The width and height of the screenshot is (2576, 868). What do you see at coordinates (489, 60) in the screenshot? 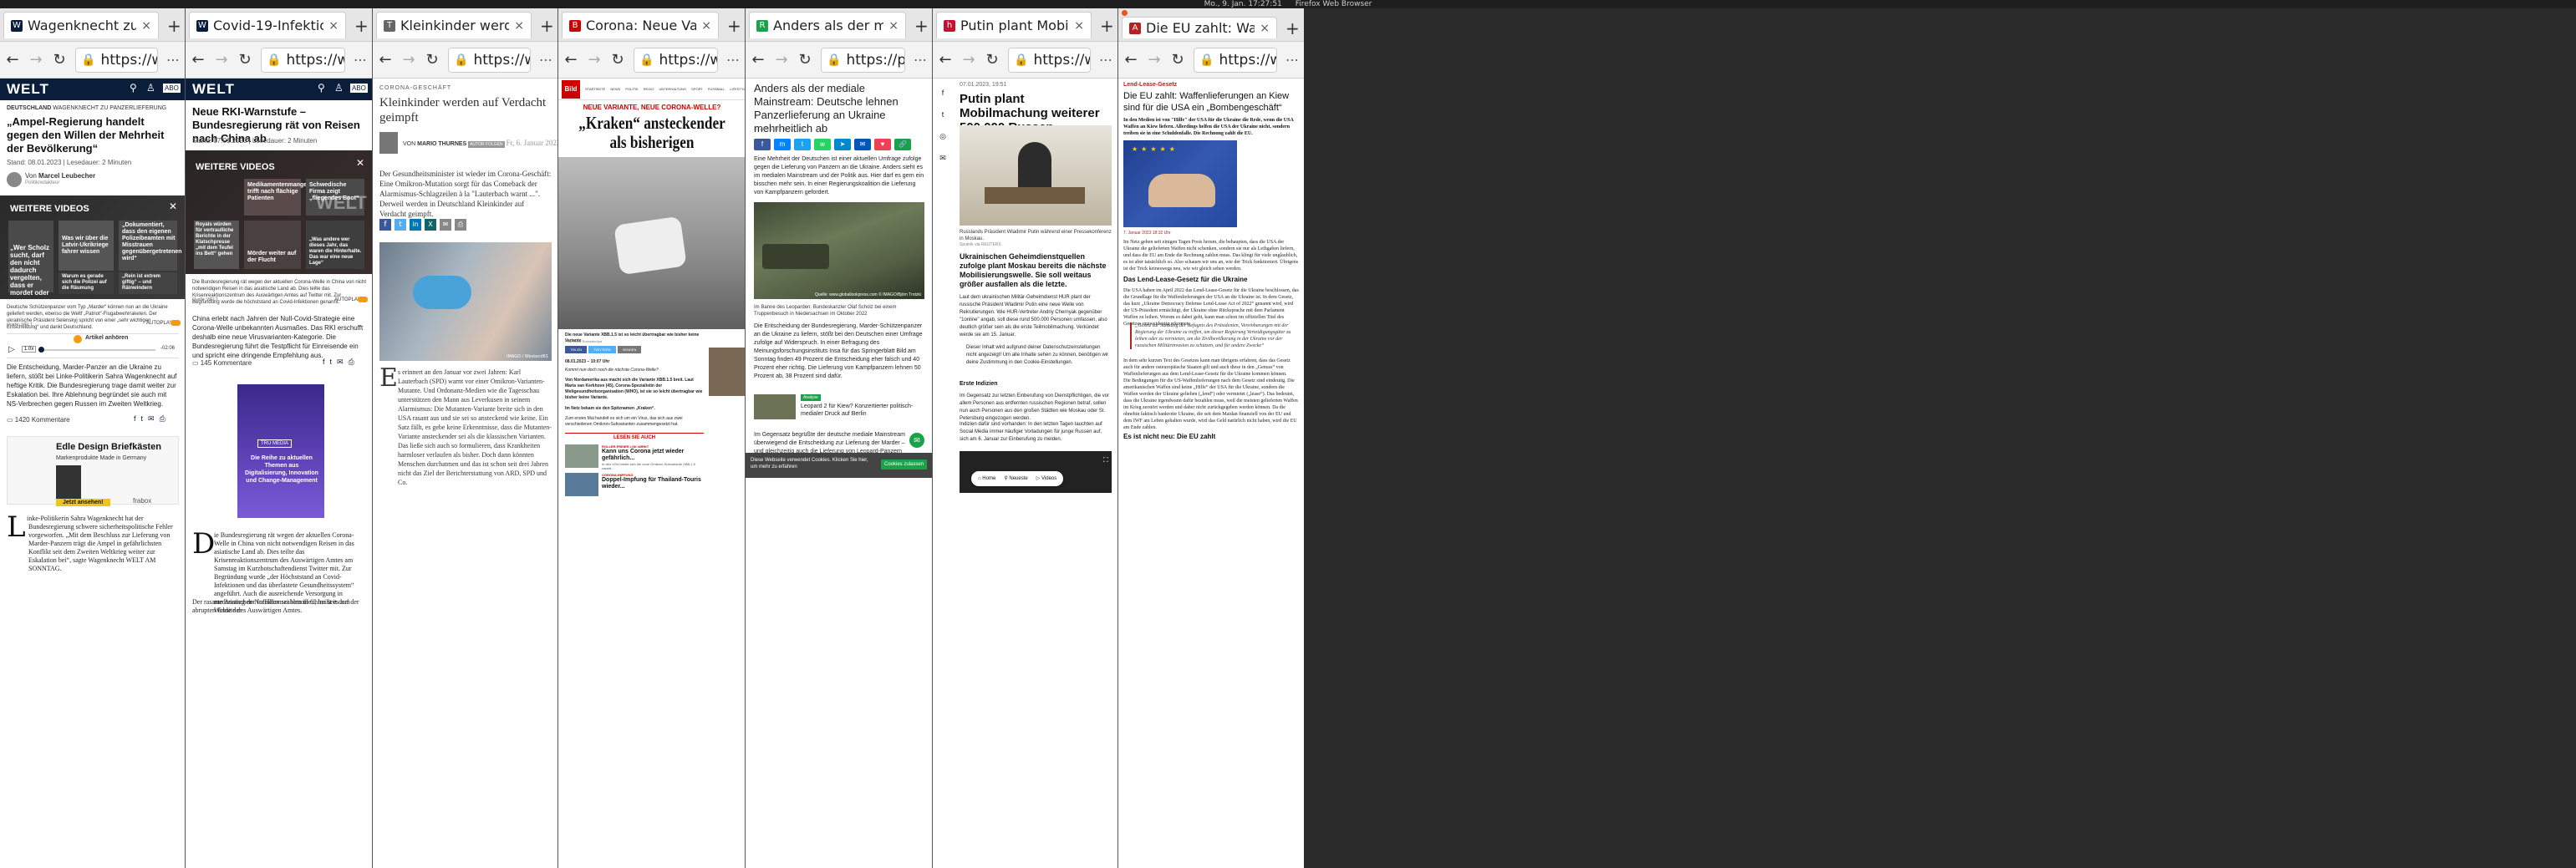
I see `url-bar: 🔒https://www.tichyse` at bounding box center [489, 60].